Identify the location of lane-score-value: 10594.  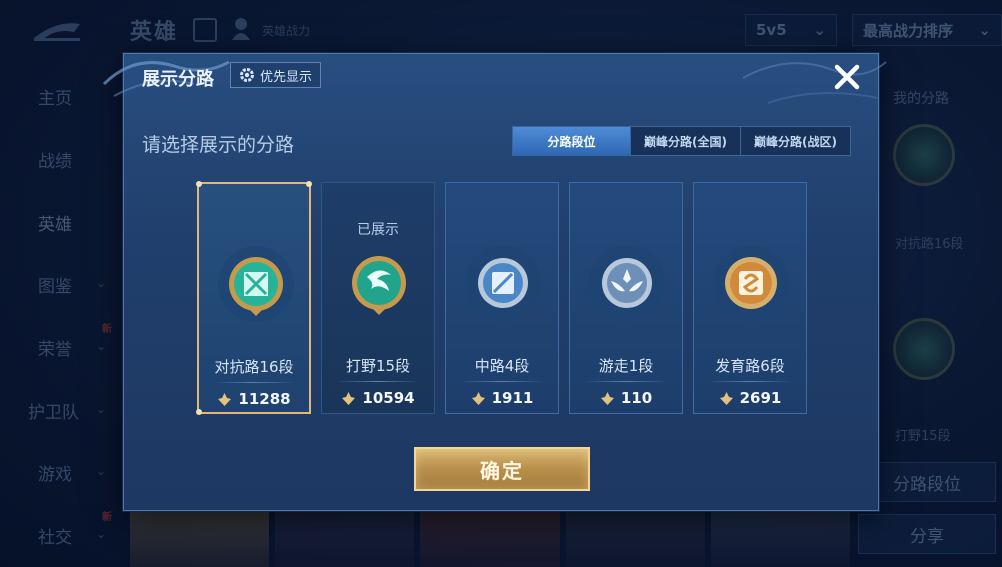
(388, 398).